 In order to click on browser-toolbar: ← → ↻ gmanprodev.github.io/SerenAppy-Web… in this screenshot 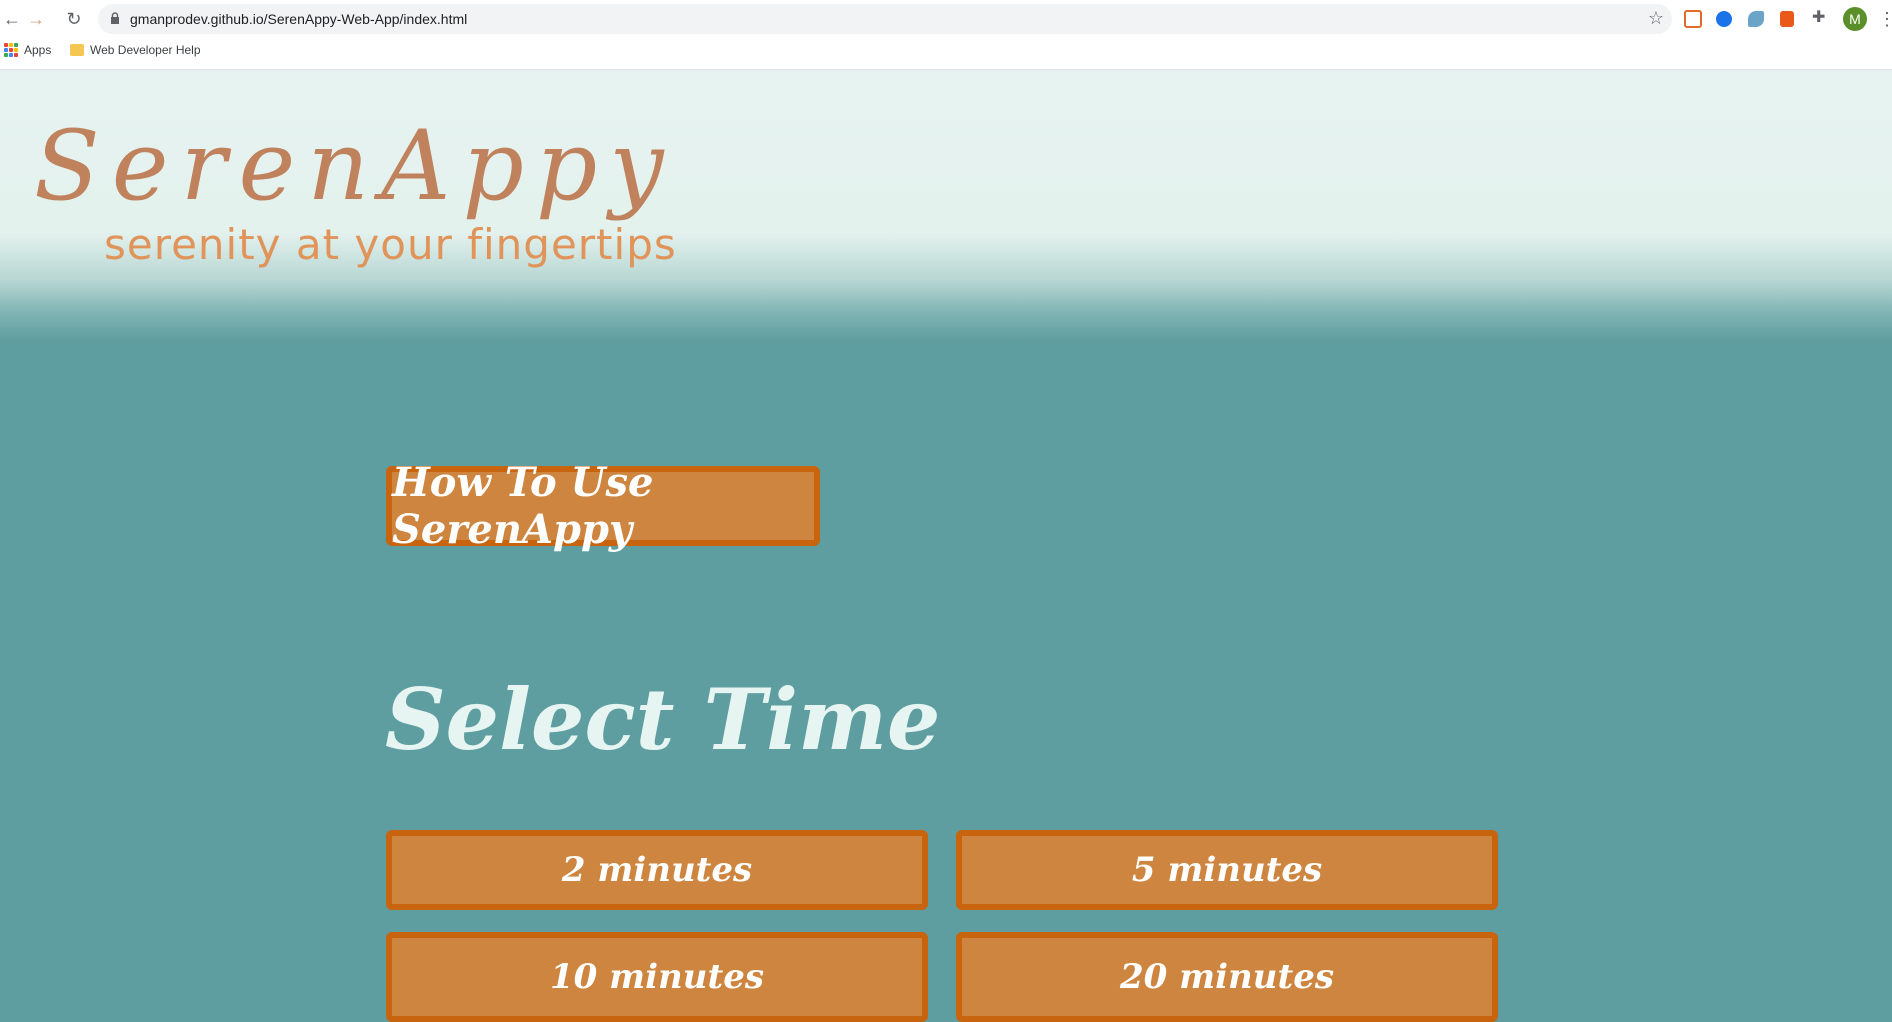, I will do `click(946, 19)`.